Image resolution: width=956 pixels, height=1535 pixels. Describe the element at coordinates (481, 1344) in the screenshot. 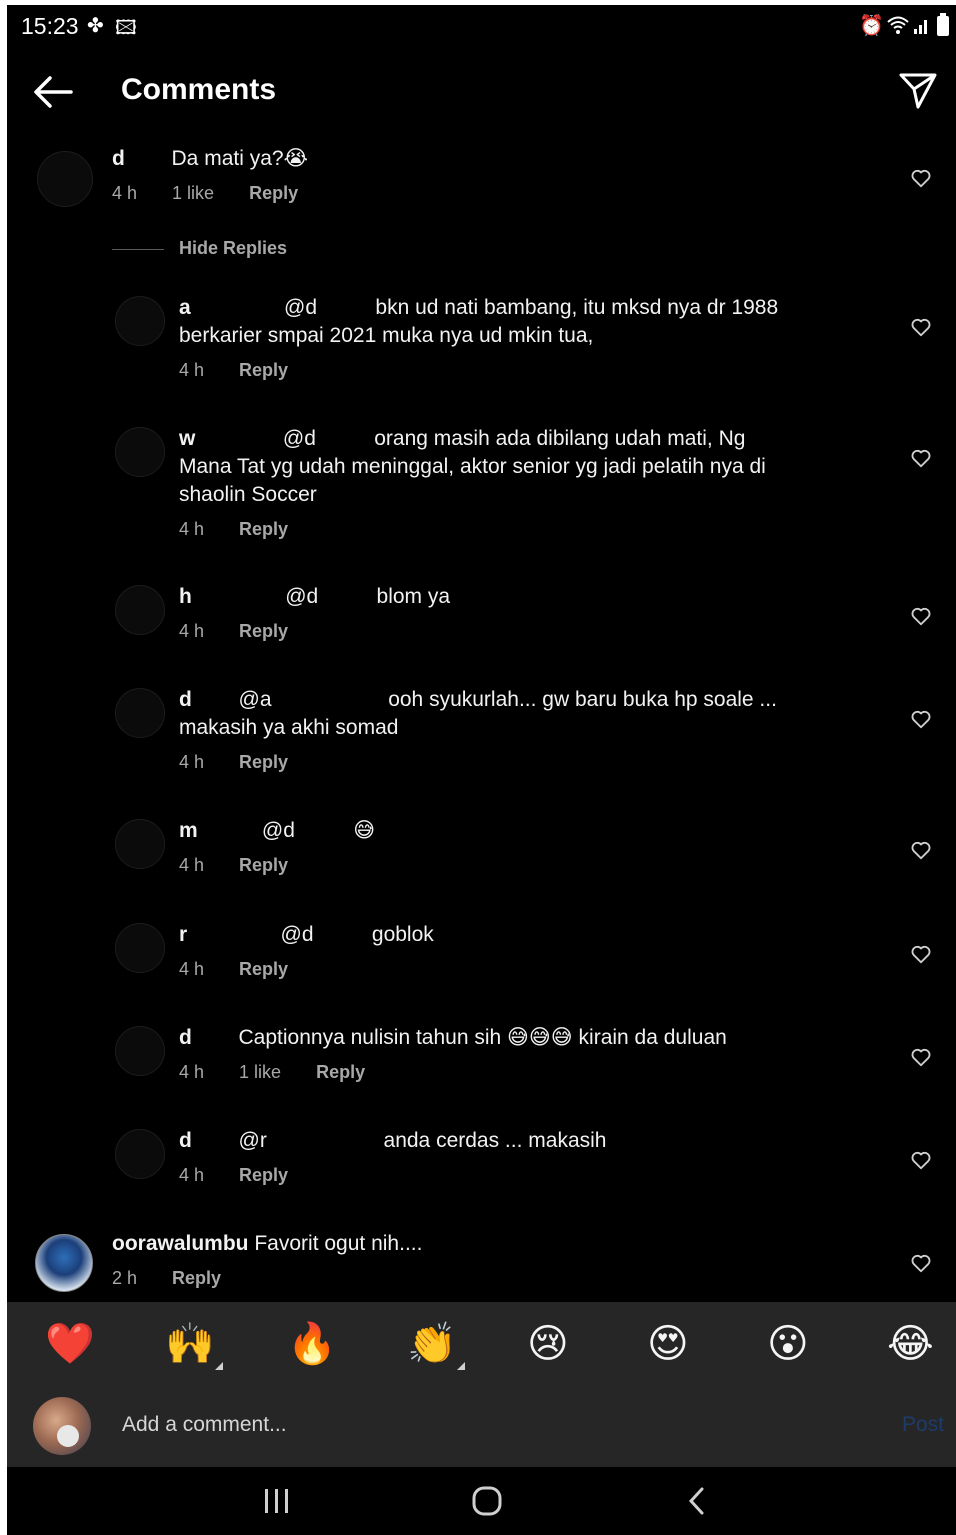

I see `emoji-reaction-bar: ❤️ 🙌 🔥 👏 😢 😍 😮 😂` at that location.